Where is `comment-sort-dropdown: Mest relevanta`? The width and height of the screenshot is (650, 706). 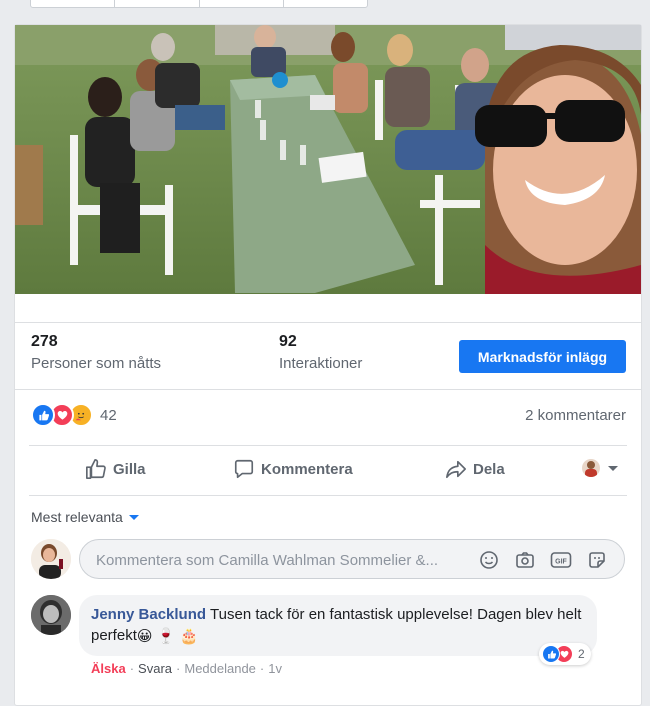 comment-sort-dropdown: Mest relevanta is located at coordinates (85, 517).